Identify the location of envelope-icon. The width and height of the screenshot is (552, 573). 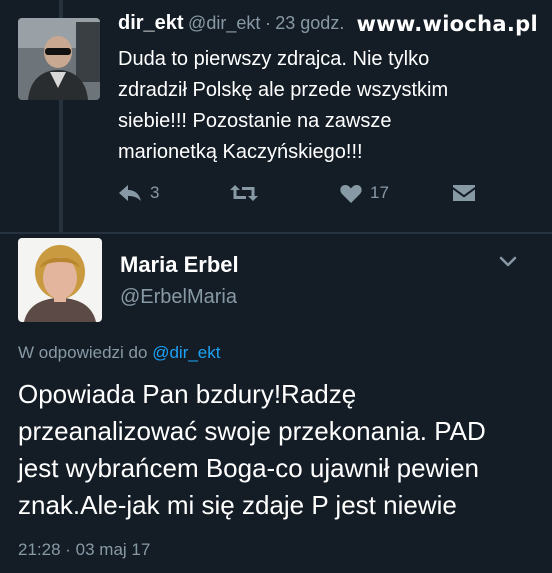
(464, 193).